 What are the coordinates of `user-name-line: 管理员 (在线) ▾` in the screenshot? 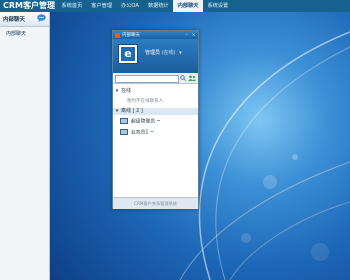 It's located at (163, 52).